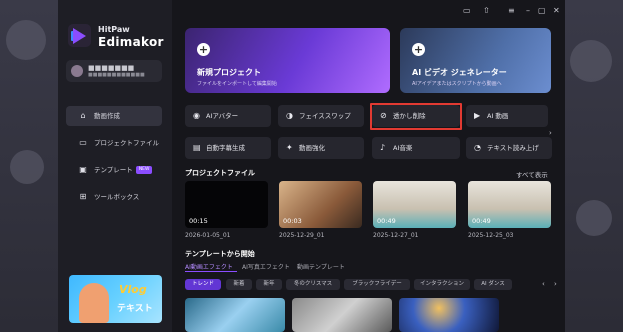 The height and width of the screenshot is (332, 623). What do you see at coordinates (222, 116) in the screenshot?
I see `tool-label: AIアバター` at bounding box center [222, 116].